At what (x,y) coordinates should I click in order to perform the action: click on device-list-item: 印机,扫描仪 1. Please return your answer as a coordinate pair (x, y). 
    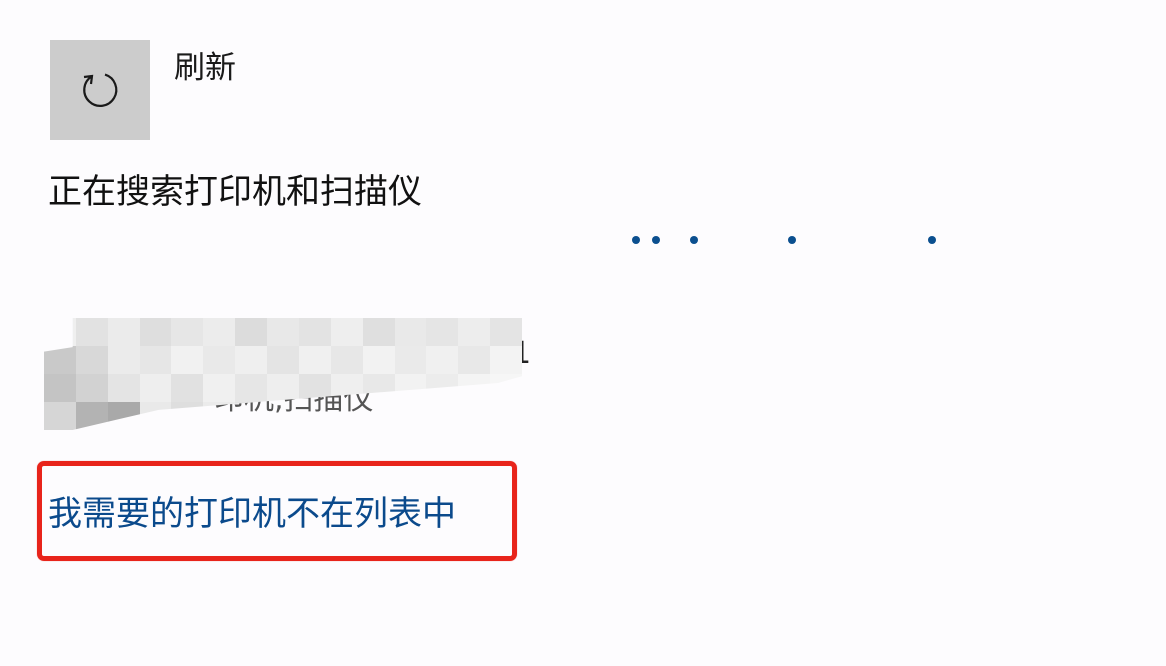
    Looking at the image, I should click on (289, 374).